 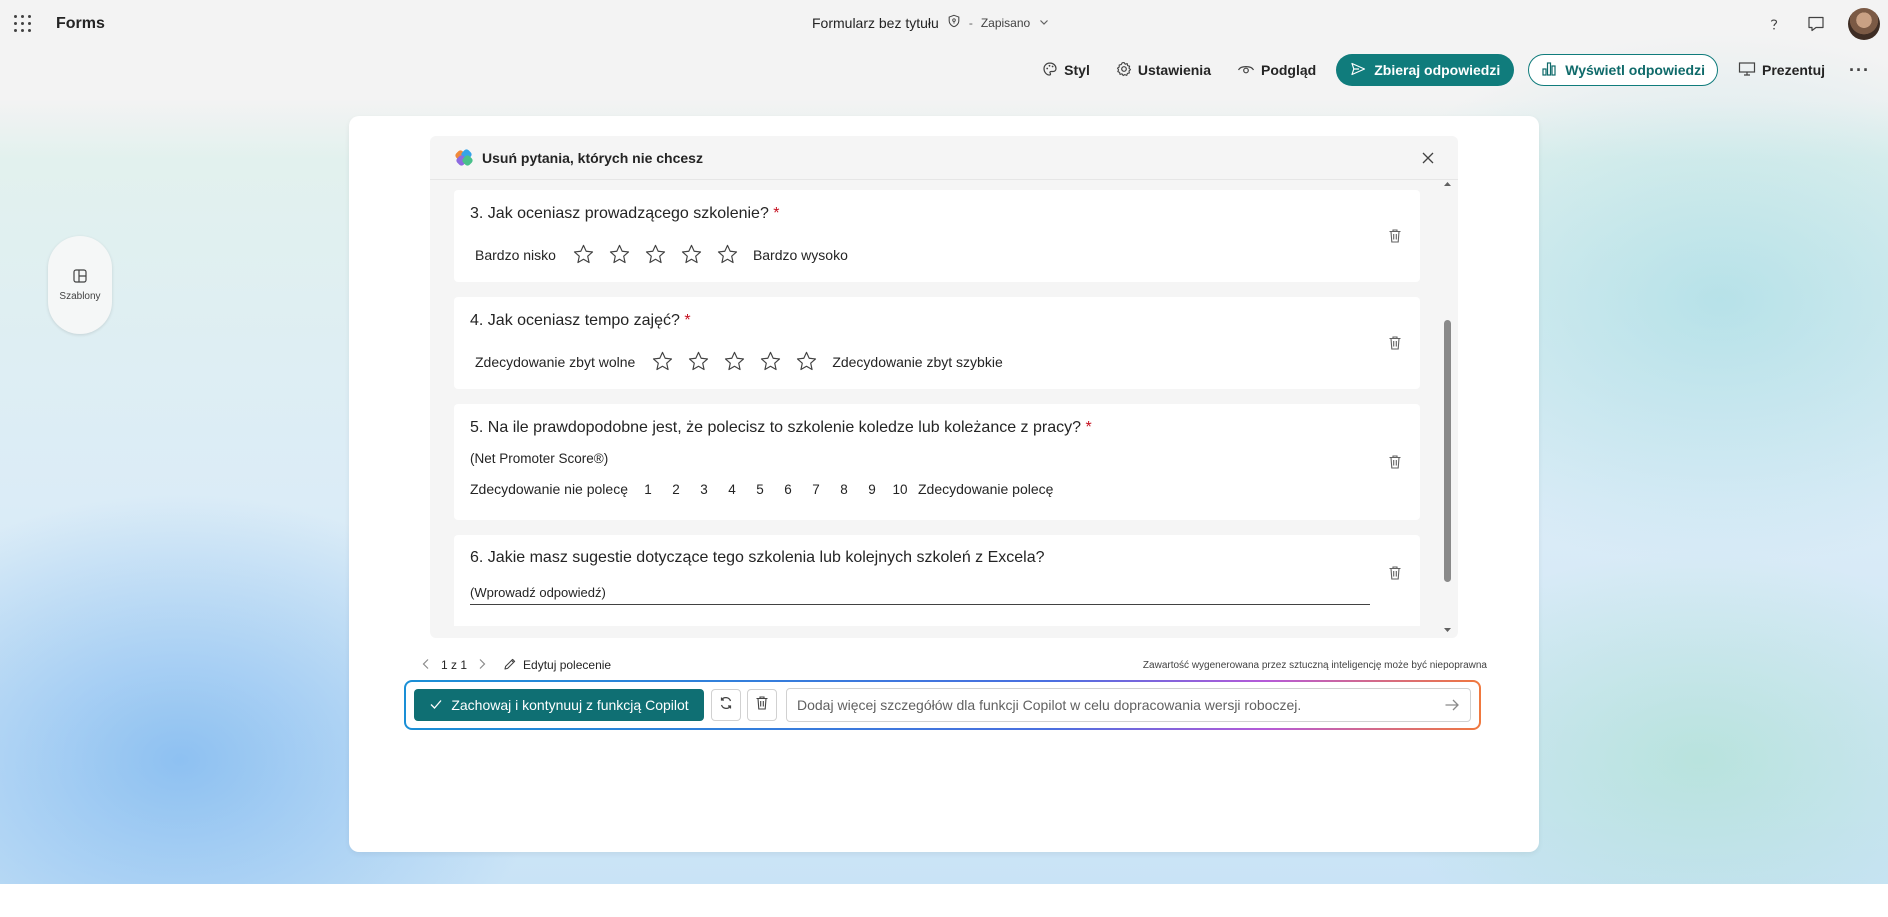 I want to click on draft-pager: 1 z 1, so click(x=454, y=665).